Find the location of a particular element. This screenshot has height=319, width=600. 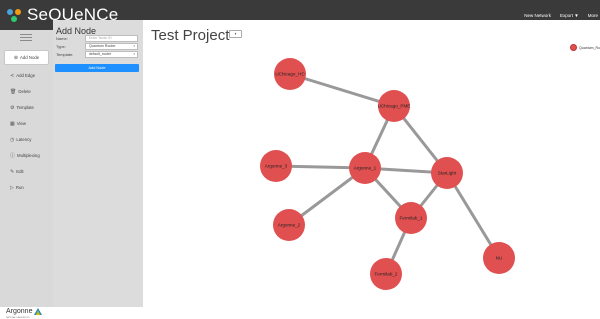

template-label: Template: is located at coordinates (65, 54).